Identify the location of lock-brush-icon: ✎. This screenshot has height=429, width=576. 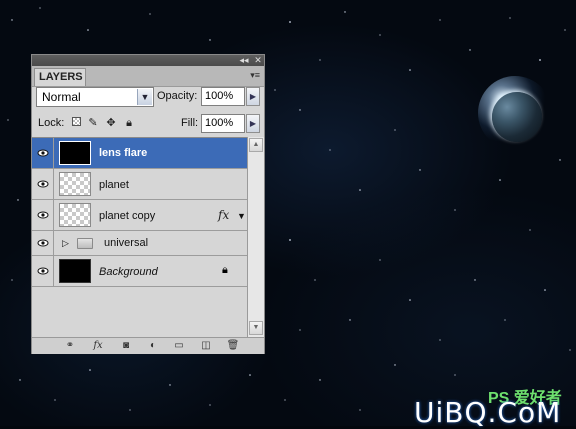
(93, 123).